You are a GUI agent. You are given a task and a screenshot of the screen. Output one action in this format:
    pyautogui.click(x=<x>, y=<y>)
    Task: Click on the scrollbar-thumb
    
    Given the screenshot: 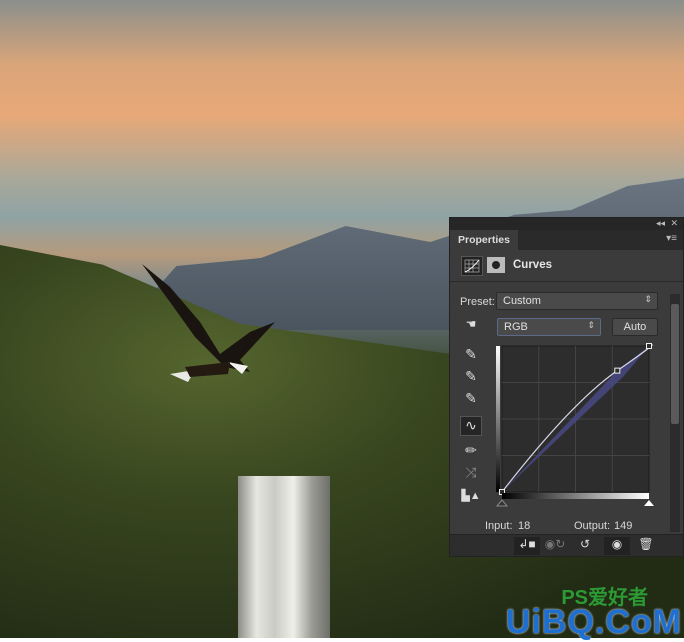 What is the action you would take?
    pyautogui.click(x=675, y=364)
    